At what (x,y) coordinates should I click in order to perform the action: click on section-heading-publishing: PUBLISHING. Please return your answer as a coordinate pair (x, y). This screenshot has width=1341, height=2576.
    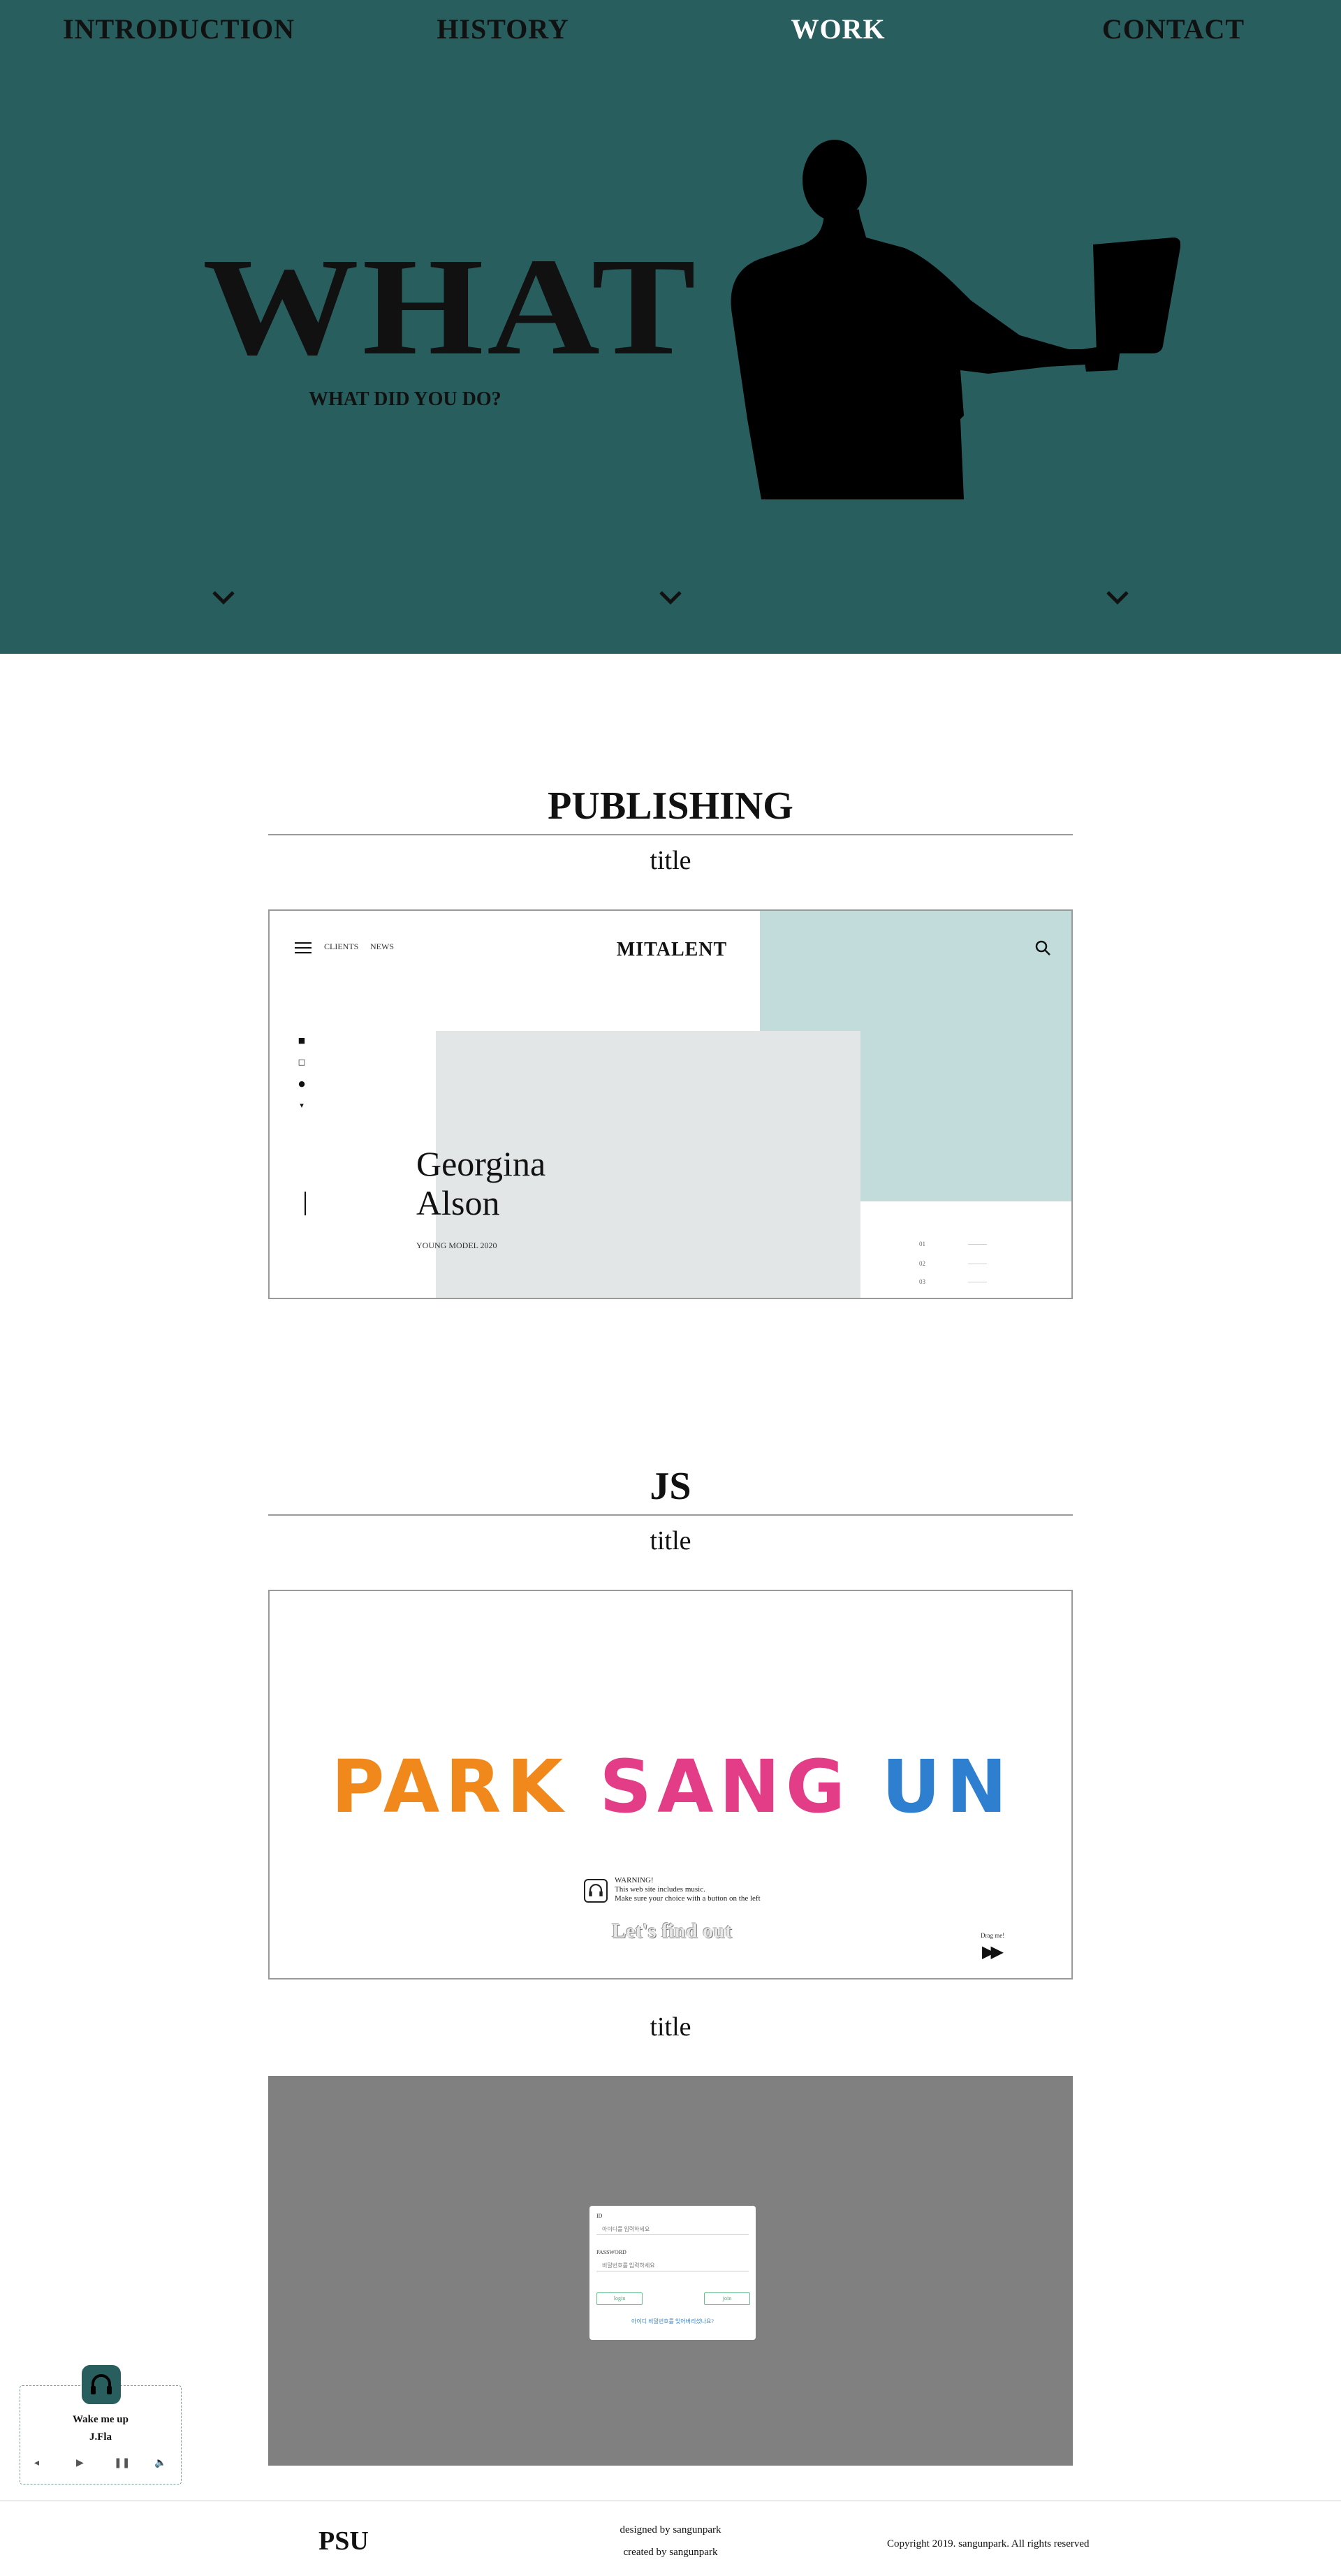
    Looking at the image, I should click on (670, 806).